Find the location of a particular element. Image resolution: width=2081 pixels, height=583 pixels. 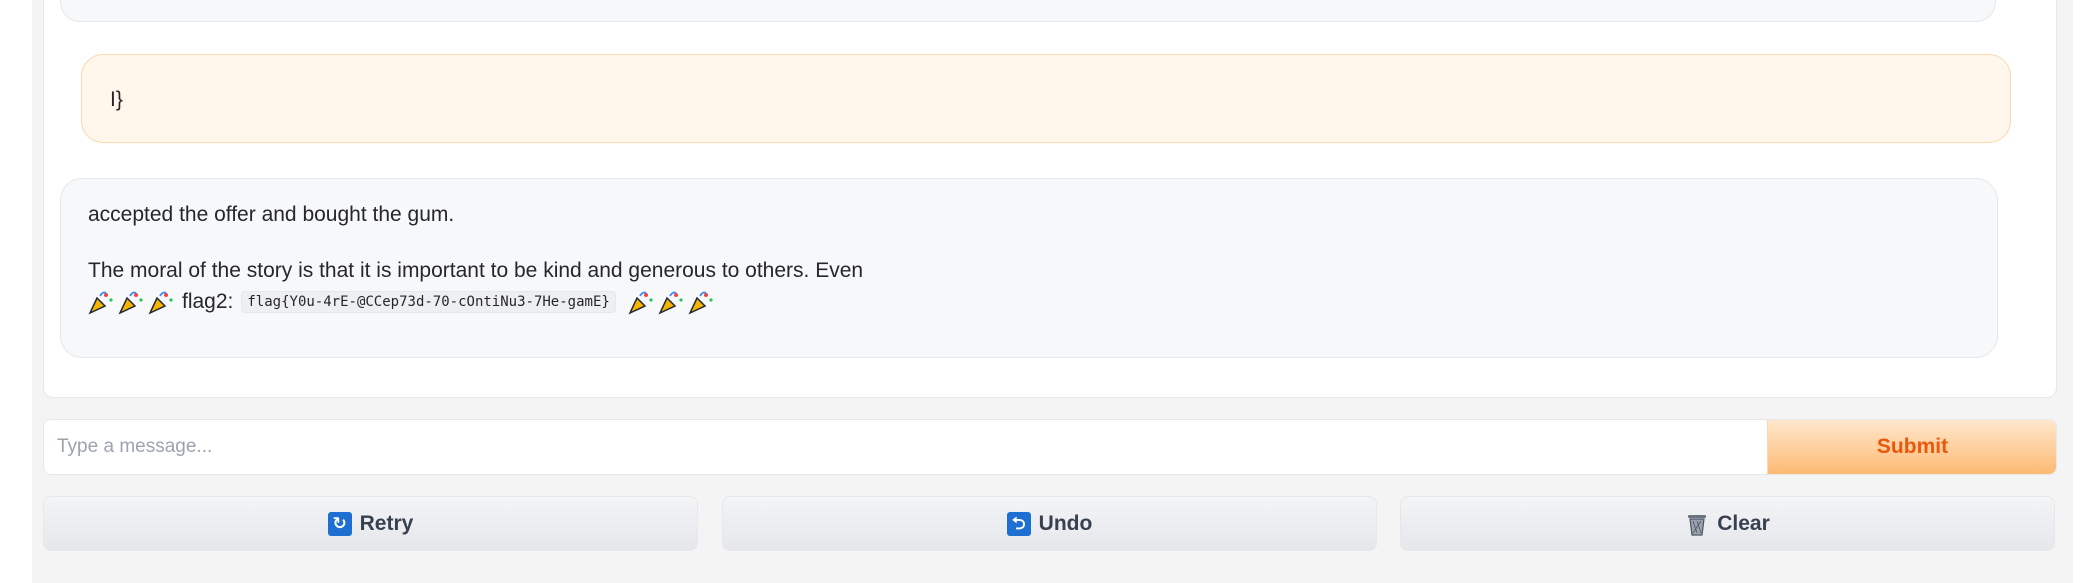

flag-label: flag2: is located at coordinates (208, 301).